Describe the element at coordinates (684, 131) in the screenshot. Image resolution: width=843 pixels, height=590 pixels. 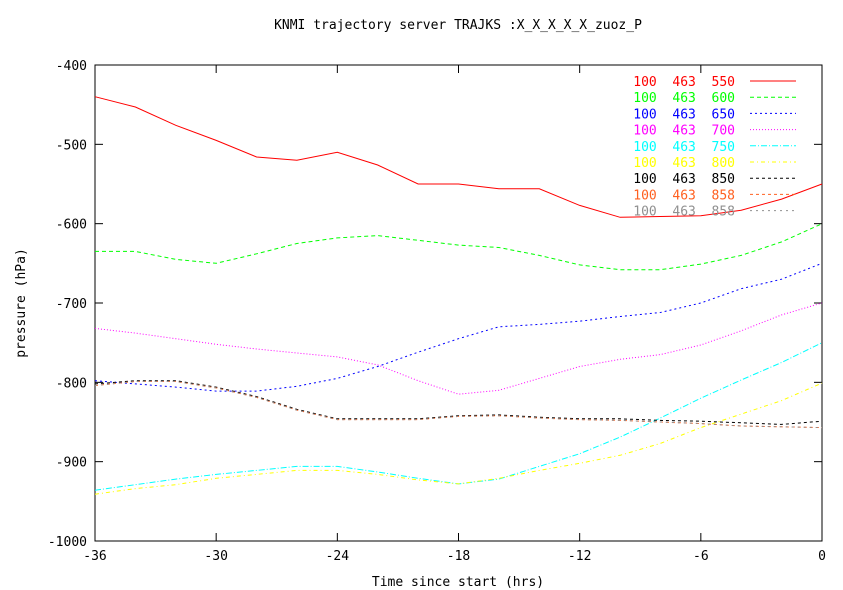
I see `legend-label: 100 463 700` at that location.